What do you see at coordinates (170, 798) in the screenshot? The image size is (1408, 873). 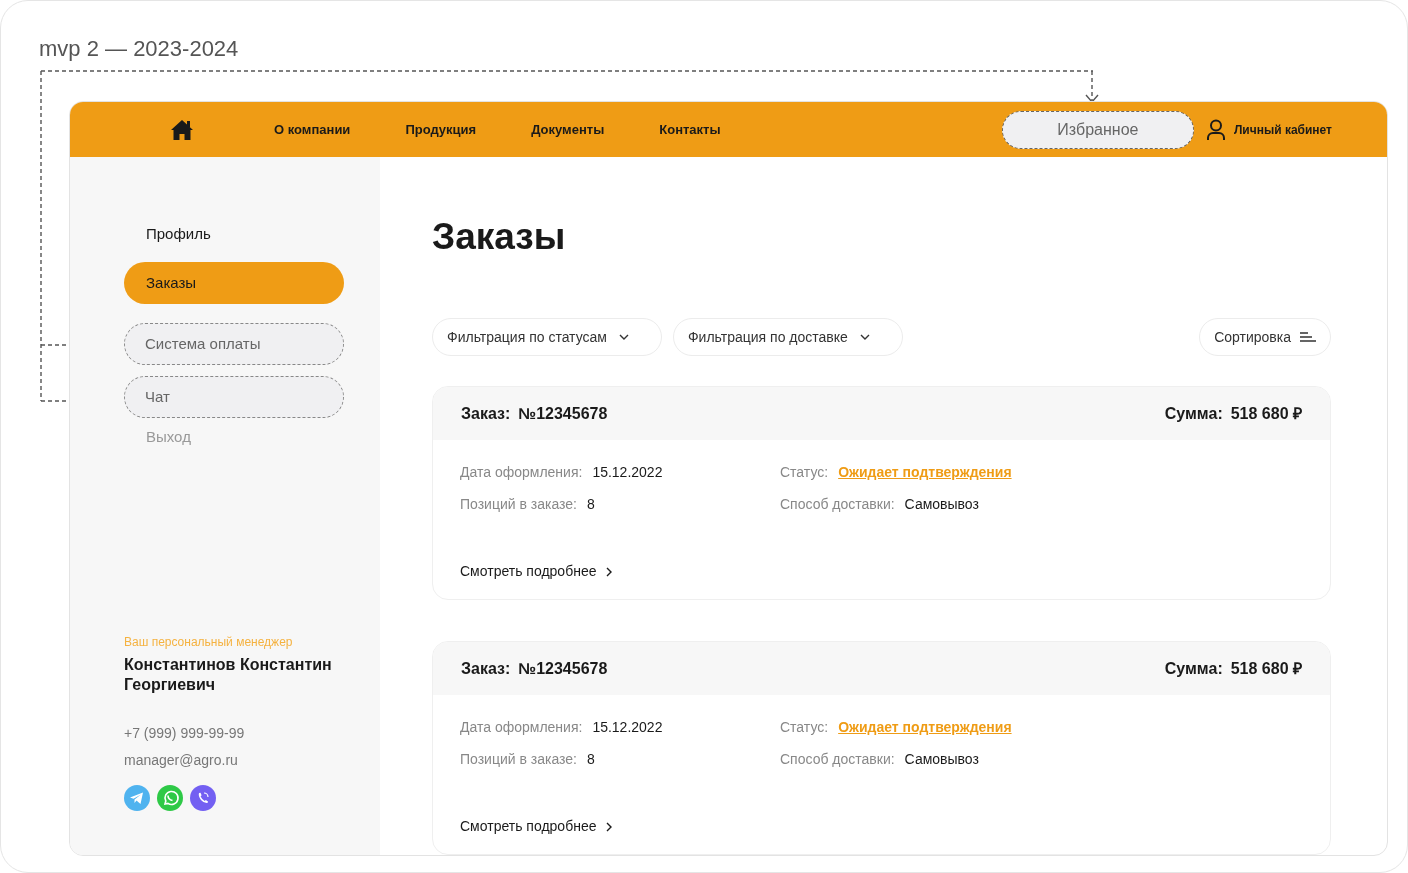 I see `whatsapp-icon` at bounding box center [170, 798].